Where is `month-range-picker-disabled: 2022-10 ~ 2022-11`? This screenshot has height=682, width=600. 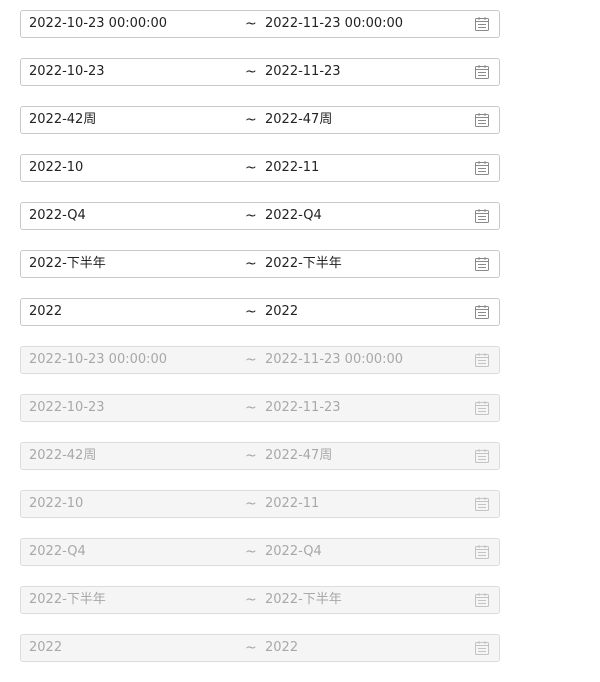 month-range-picker-disabled: 2022-10 ~ 2022-11 is located at coordinates (260, 504).